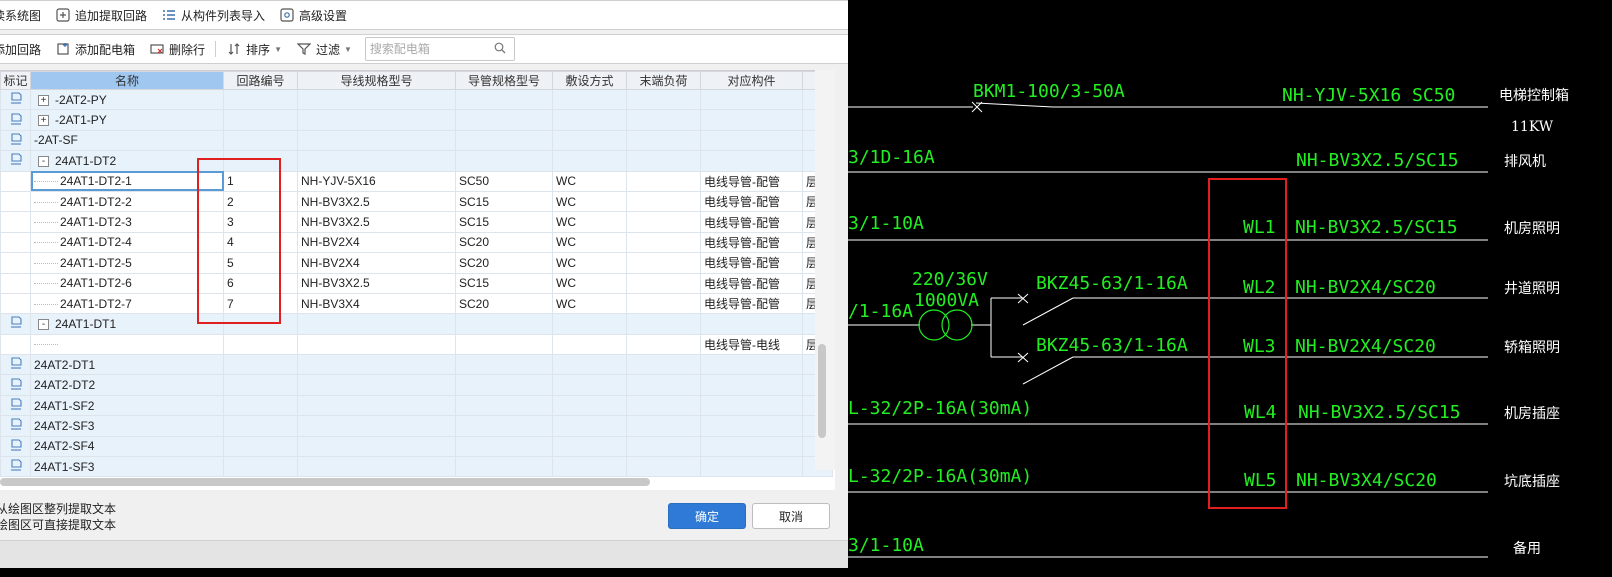  Describe the element at coordinates (504, 80) in the screenshot. I see `column-header: 导管规格型号` at that location.